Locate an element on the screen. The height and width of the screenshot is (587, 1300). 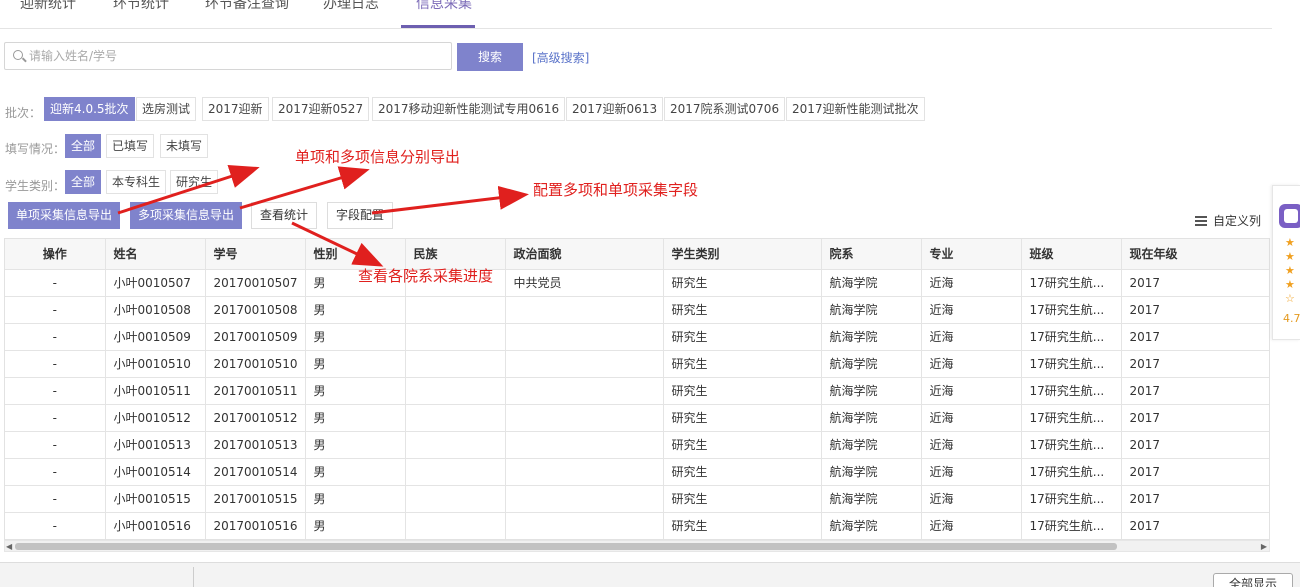
scroll-left-icon: ◀ is located at coordinates (9, 546).